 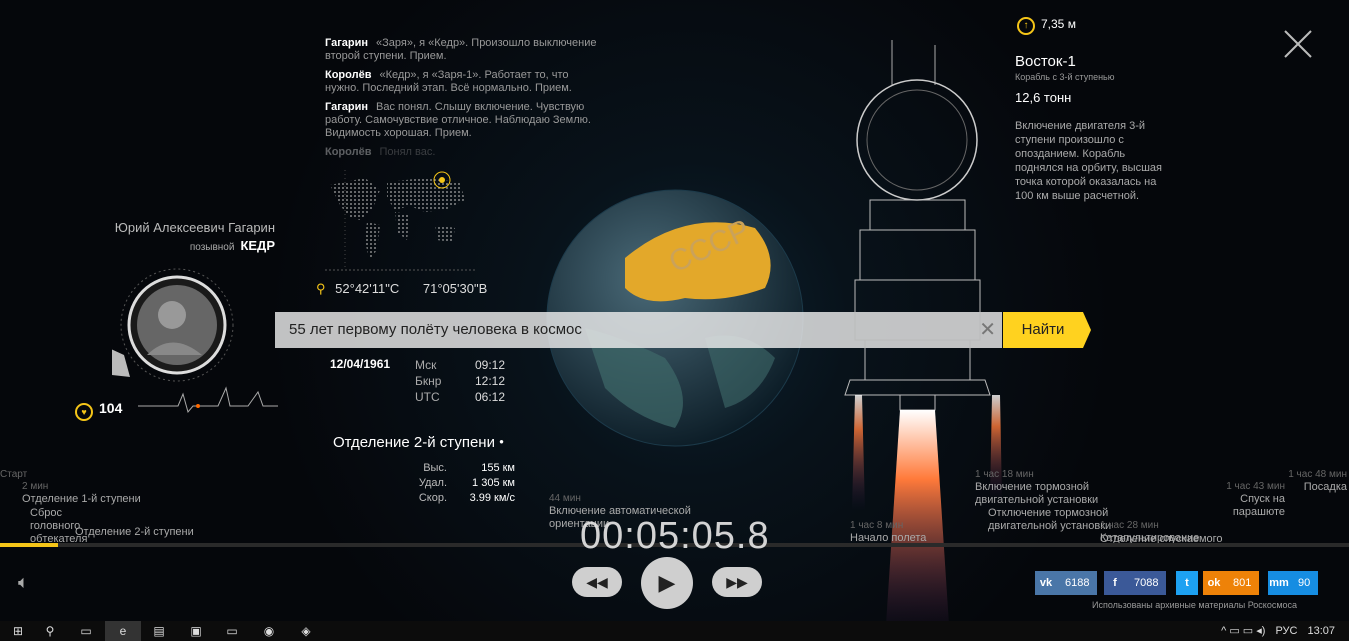 I want to click on event-label: Отделение 2-й ступени, so click(x=134, y=532).